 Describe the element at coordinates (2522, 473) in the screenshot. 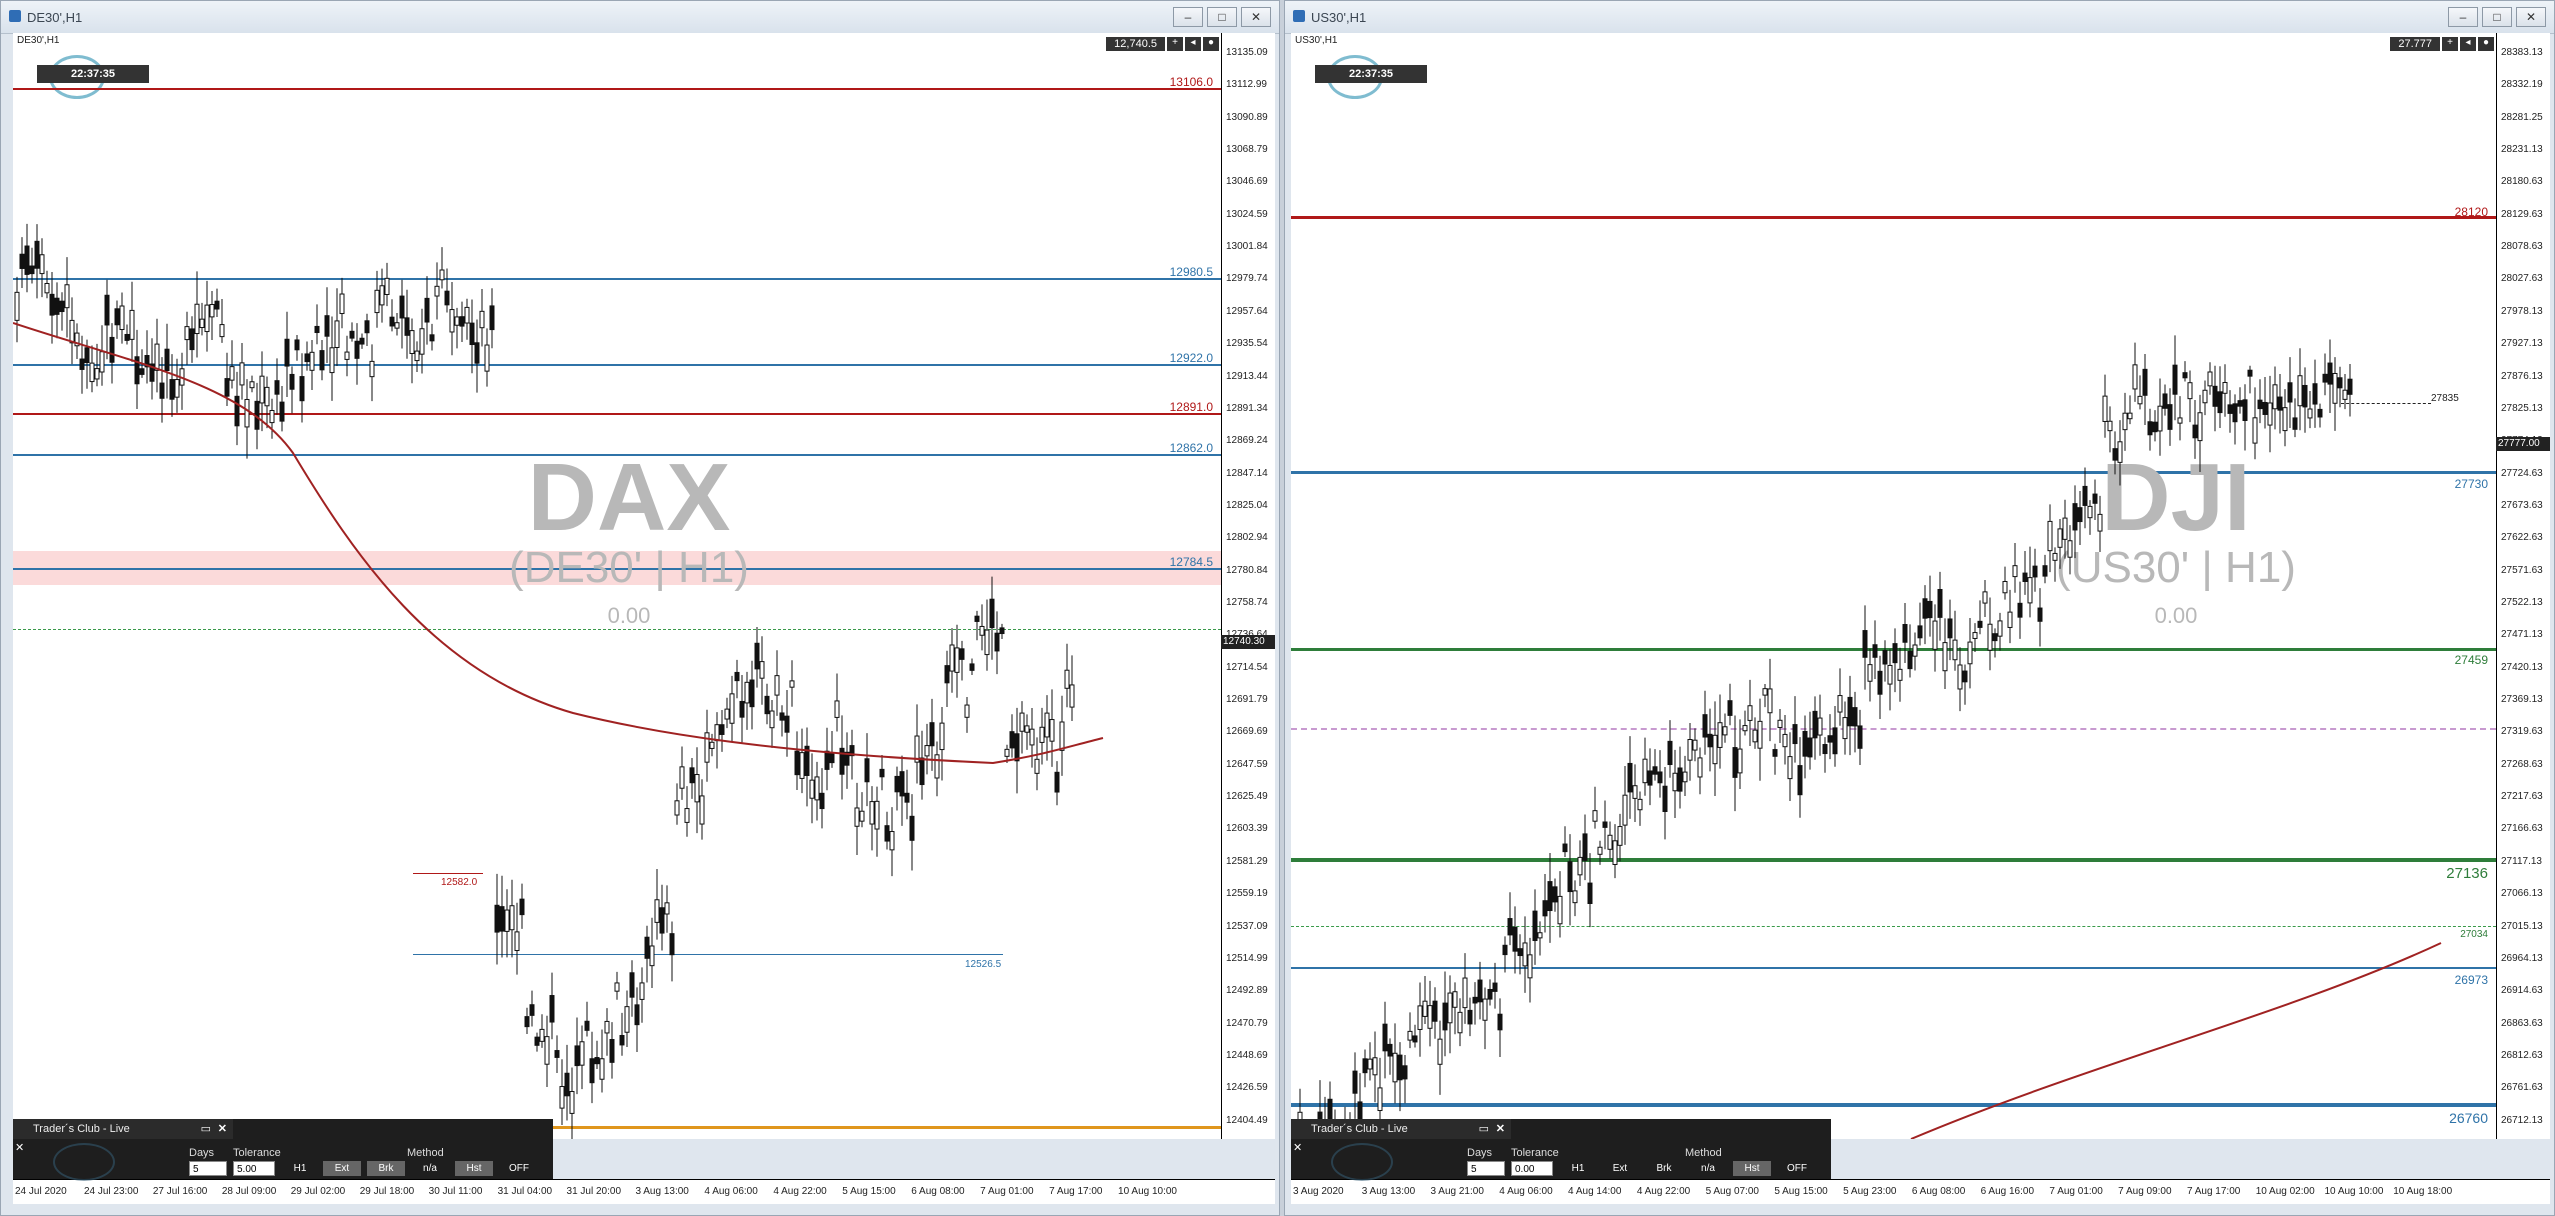

I see `price-tick: 27724.63` at that location.